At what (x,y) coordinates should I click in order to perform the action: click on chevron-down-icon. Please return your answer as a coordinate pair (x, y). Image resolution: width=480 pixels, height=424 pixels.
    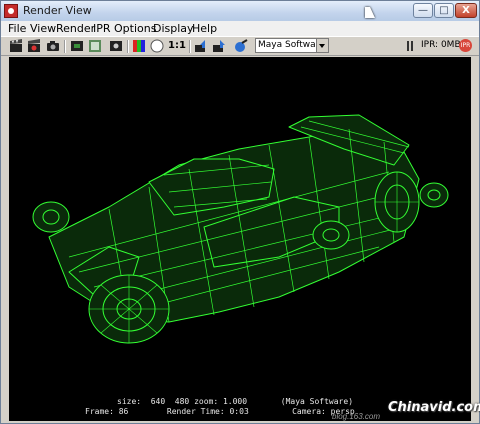
    Looking at the image, I should click on (322, 45).